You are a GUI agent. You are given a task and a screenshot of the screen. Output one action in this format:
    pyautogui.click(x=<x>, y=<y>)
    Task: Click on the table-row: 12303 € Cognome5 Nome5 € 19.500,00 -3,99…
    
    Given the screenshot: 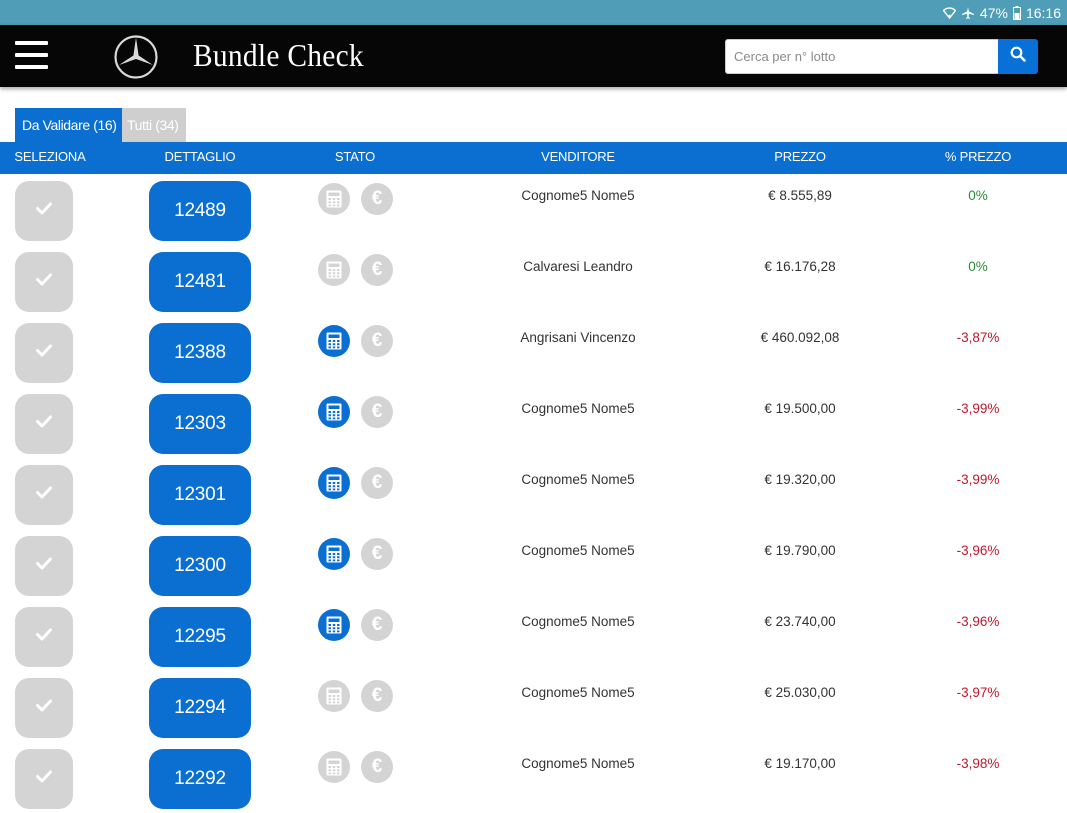 What is the action you would take?
    pyautogui.click(x=533, y=422)
    